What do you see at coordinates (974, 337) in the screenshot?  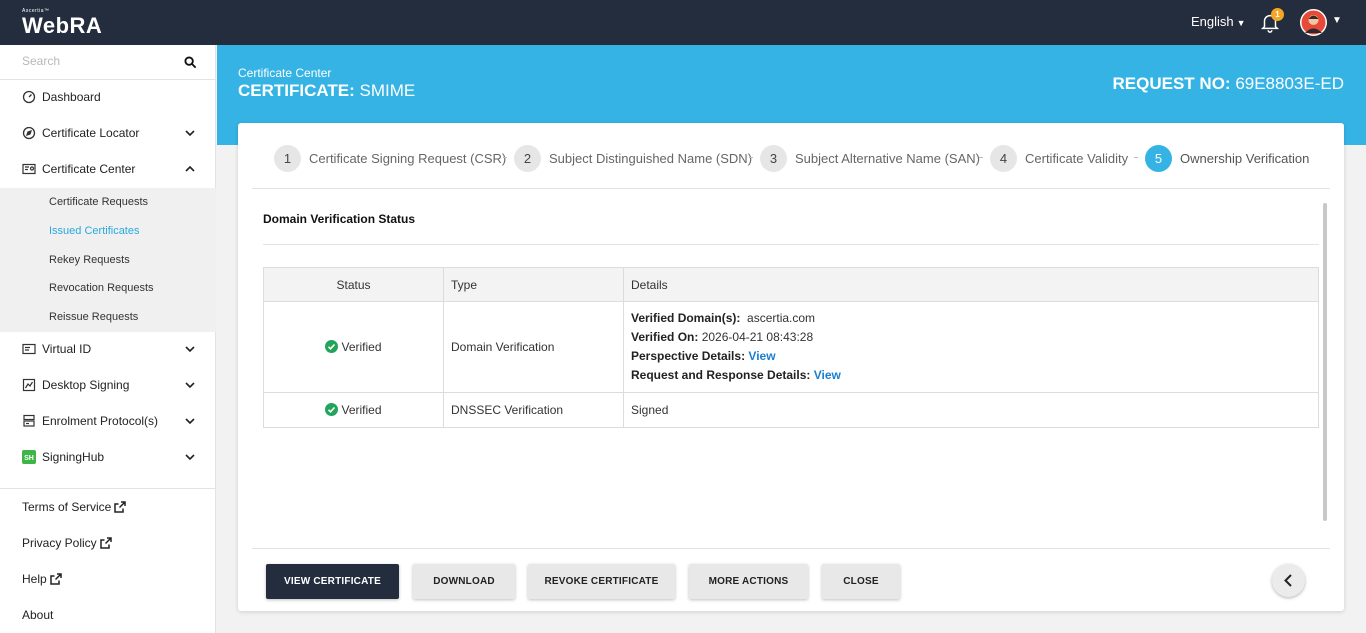 I see `detail-verified-on: Verified On: 2026-04-21 08:43:28` at bounding box center [974, 337].